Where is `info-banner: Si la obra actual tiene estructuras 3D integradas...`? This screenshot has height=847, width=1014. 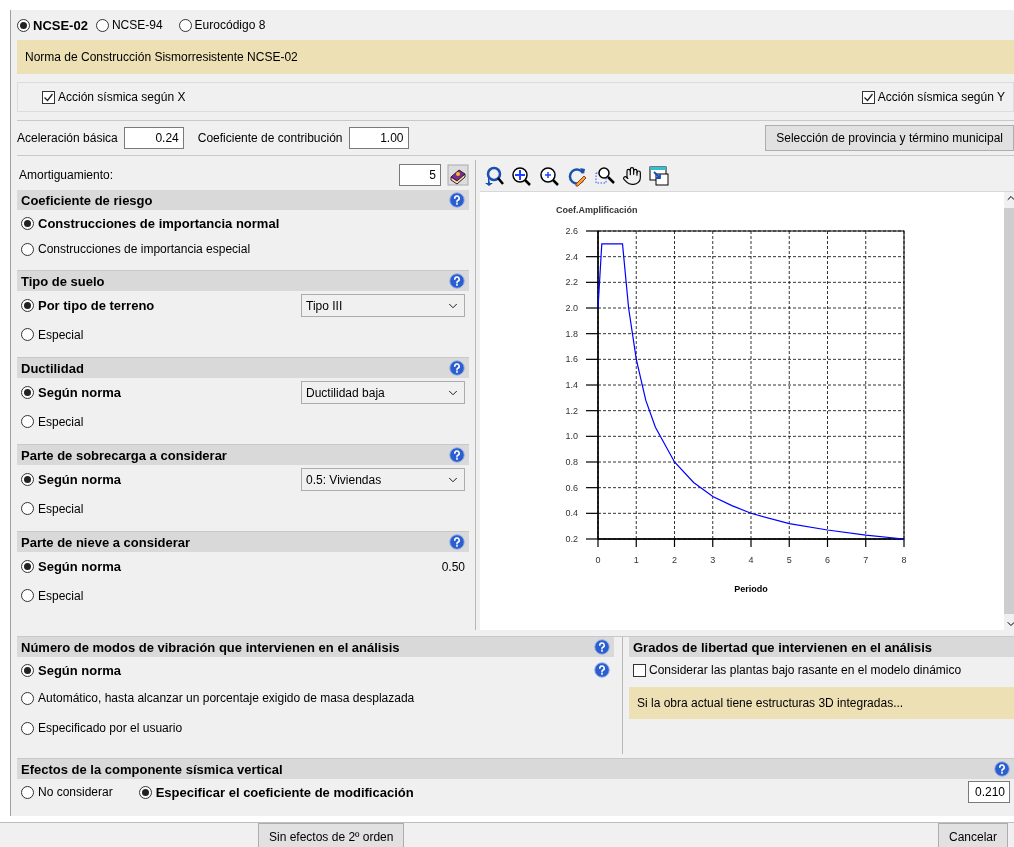
info-banner: Si la obra actual tiene estructuras 3D integradas... is located at coordinates (821, 703).